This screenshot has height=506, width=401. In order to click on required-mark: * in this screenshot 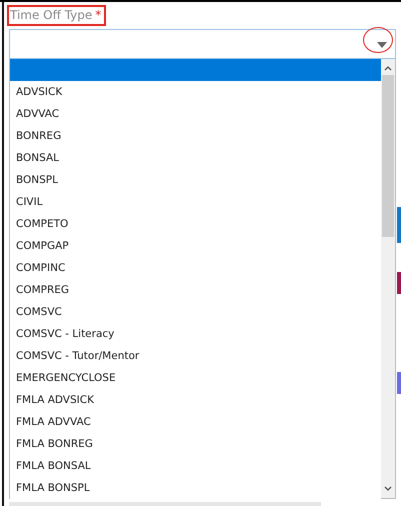, I will do `click(98, 15)`.